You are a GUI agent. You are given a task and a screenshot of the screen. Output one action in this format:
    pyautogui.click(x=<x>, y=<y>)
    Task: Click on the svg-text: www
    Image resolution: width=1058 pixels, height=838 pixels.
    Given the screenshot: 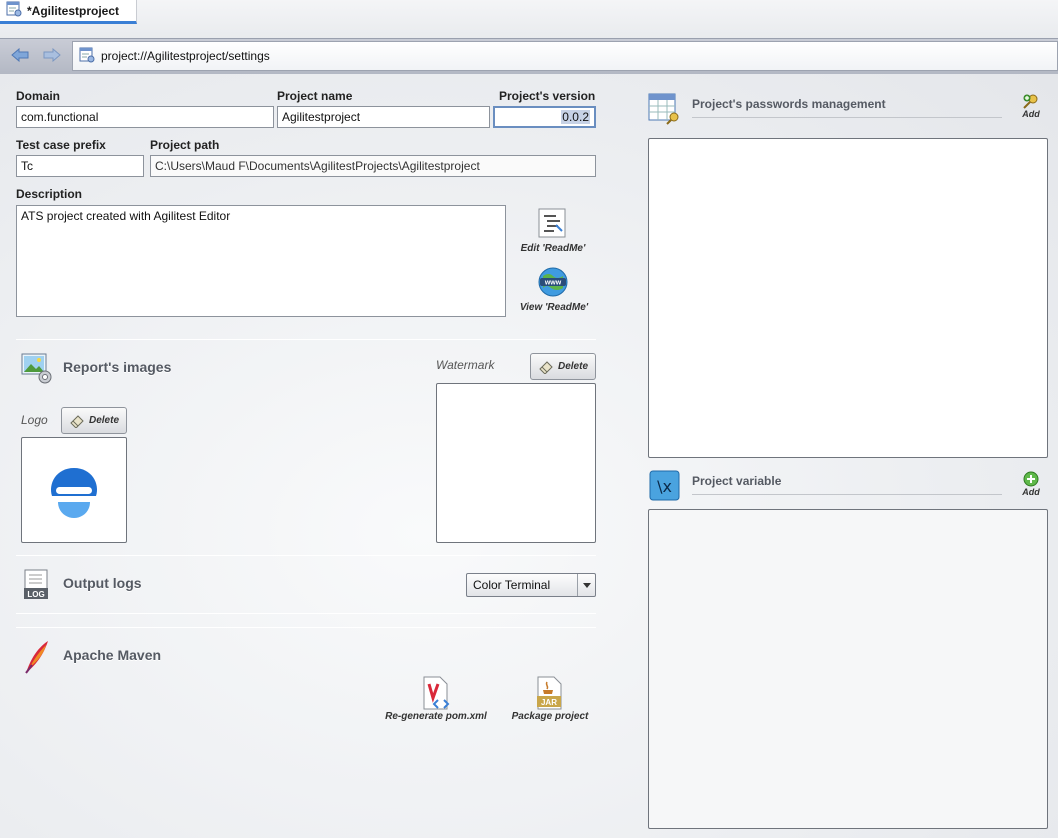 What is the action you would take?
    pyautogui.click(x=553, y=283)
    